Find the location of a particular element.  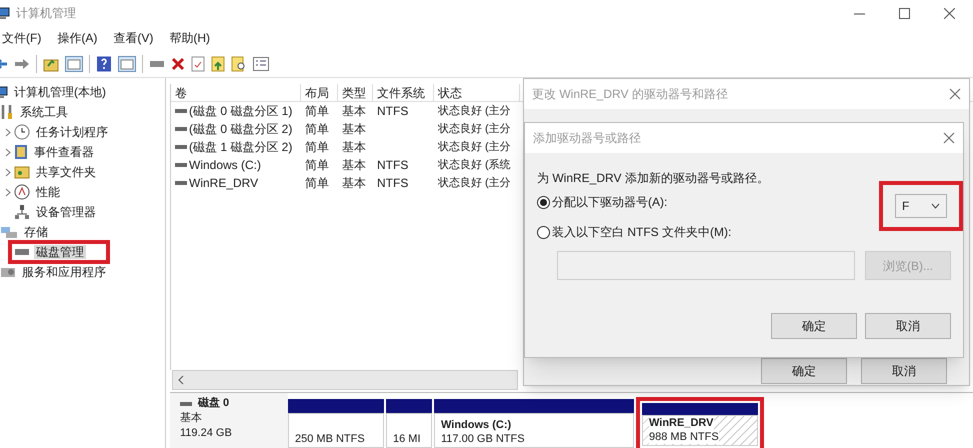

menu-item: 查看(V) is located at coordinates (133, 38).